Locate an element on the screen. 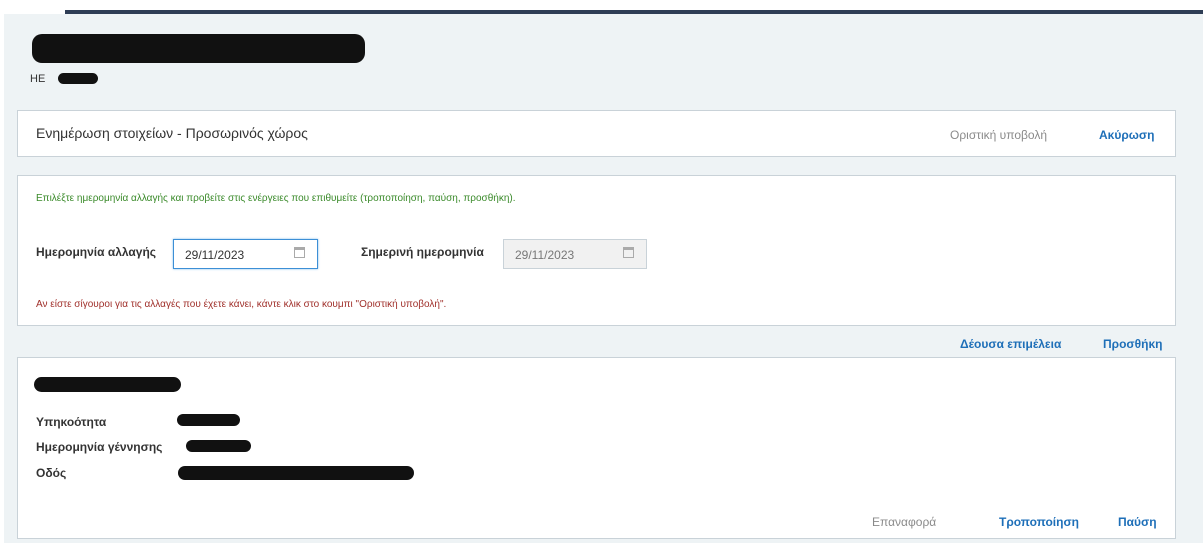  redacted-nationality is located at coordinates (208, 420).